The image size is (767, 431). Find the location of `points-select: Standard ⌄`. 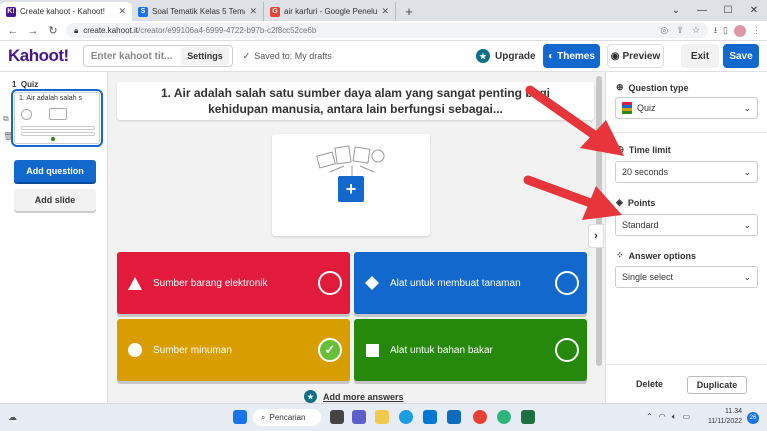

points-select: Standard ⌄ is located at coordinates (686, 225).